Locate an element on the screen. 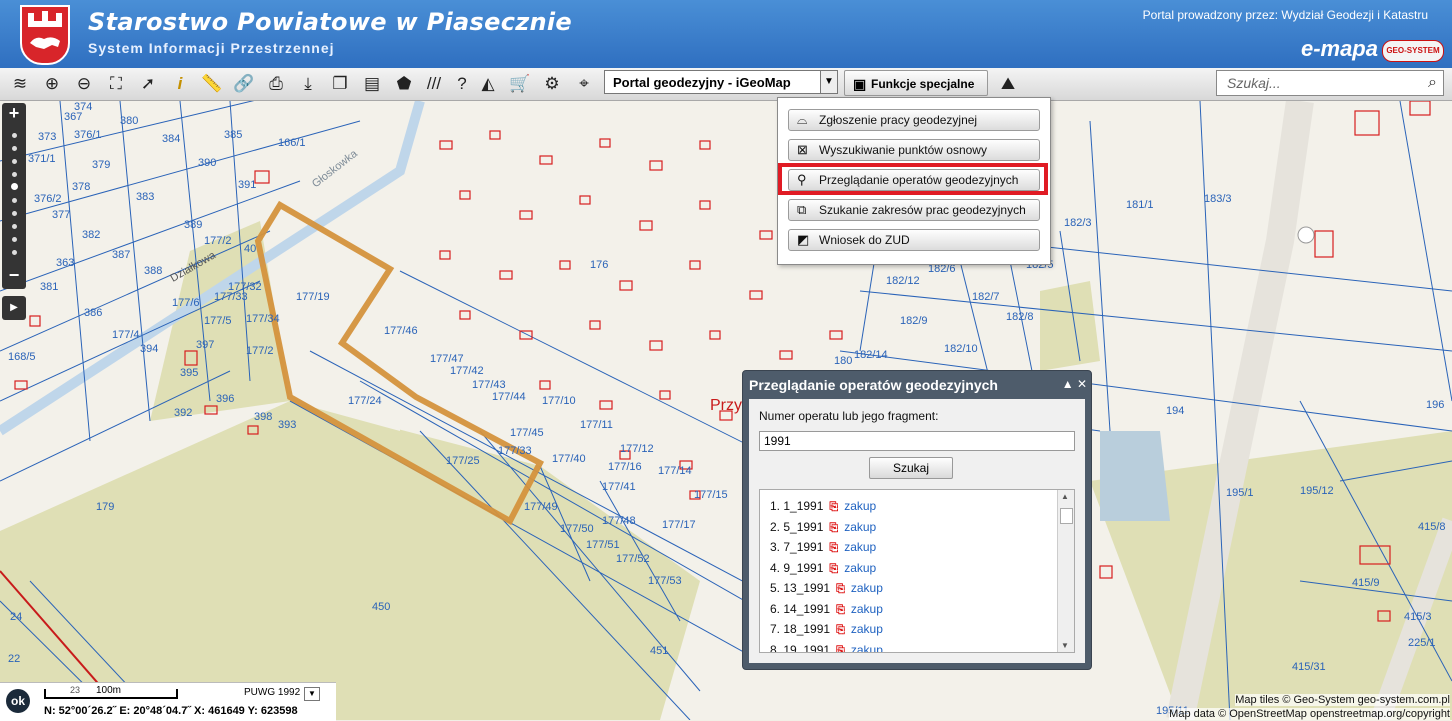 The height and width of the screenshot is (721, 1452). parcel-label: 373 is located at coordinates (47, 137).